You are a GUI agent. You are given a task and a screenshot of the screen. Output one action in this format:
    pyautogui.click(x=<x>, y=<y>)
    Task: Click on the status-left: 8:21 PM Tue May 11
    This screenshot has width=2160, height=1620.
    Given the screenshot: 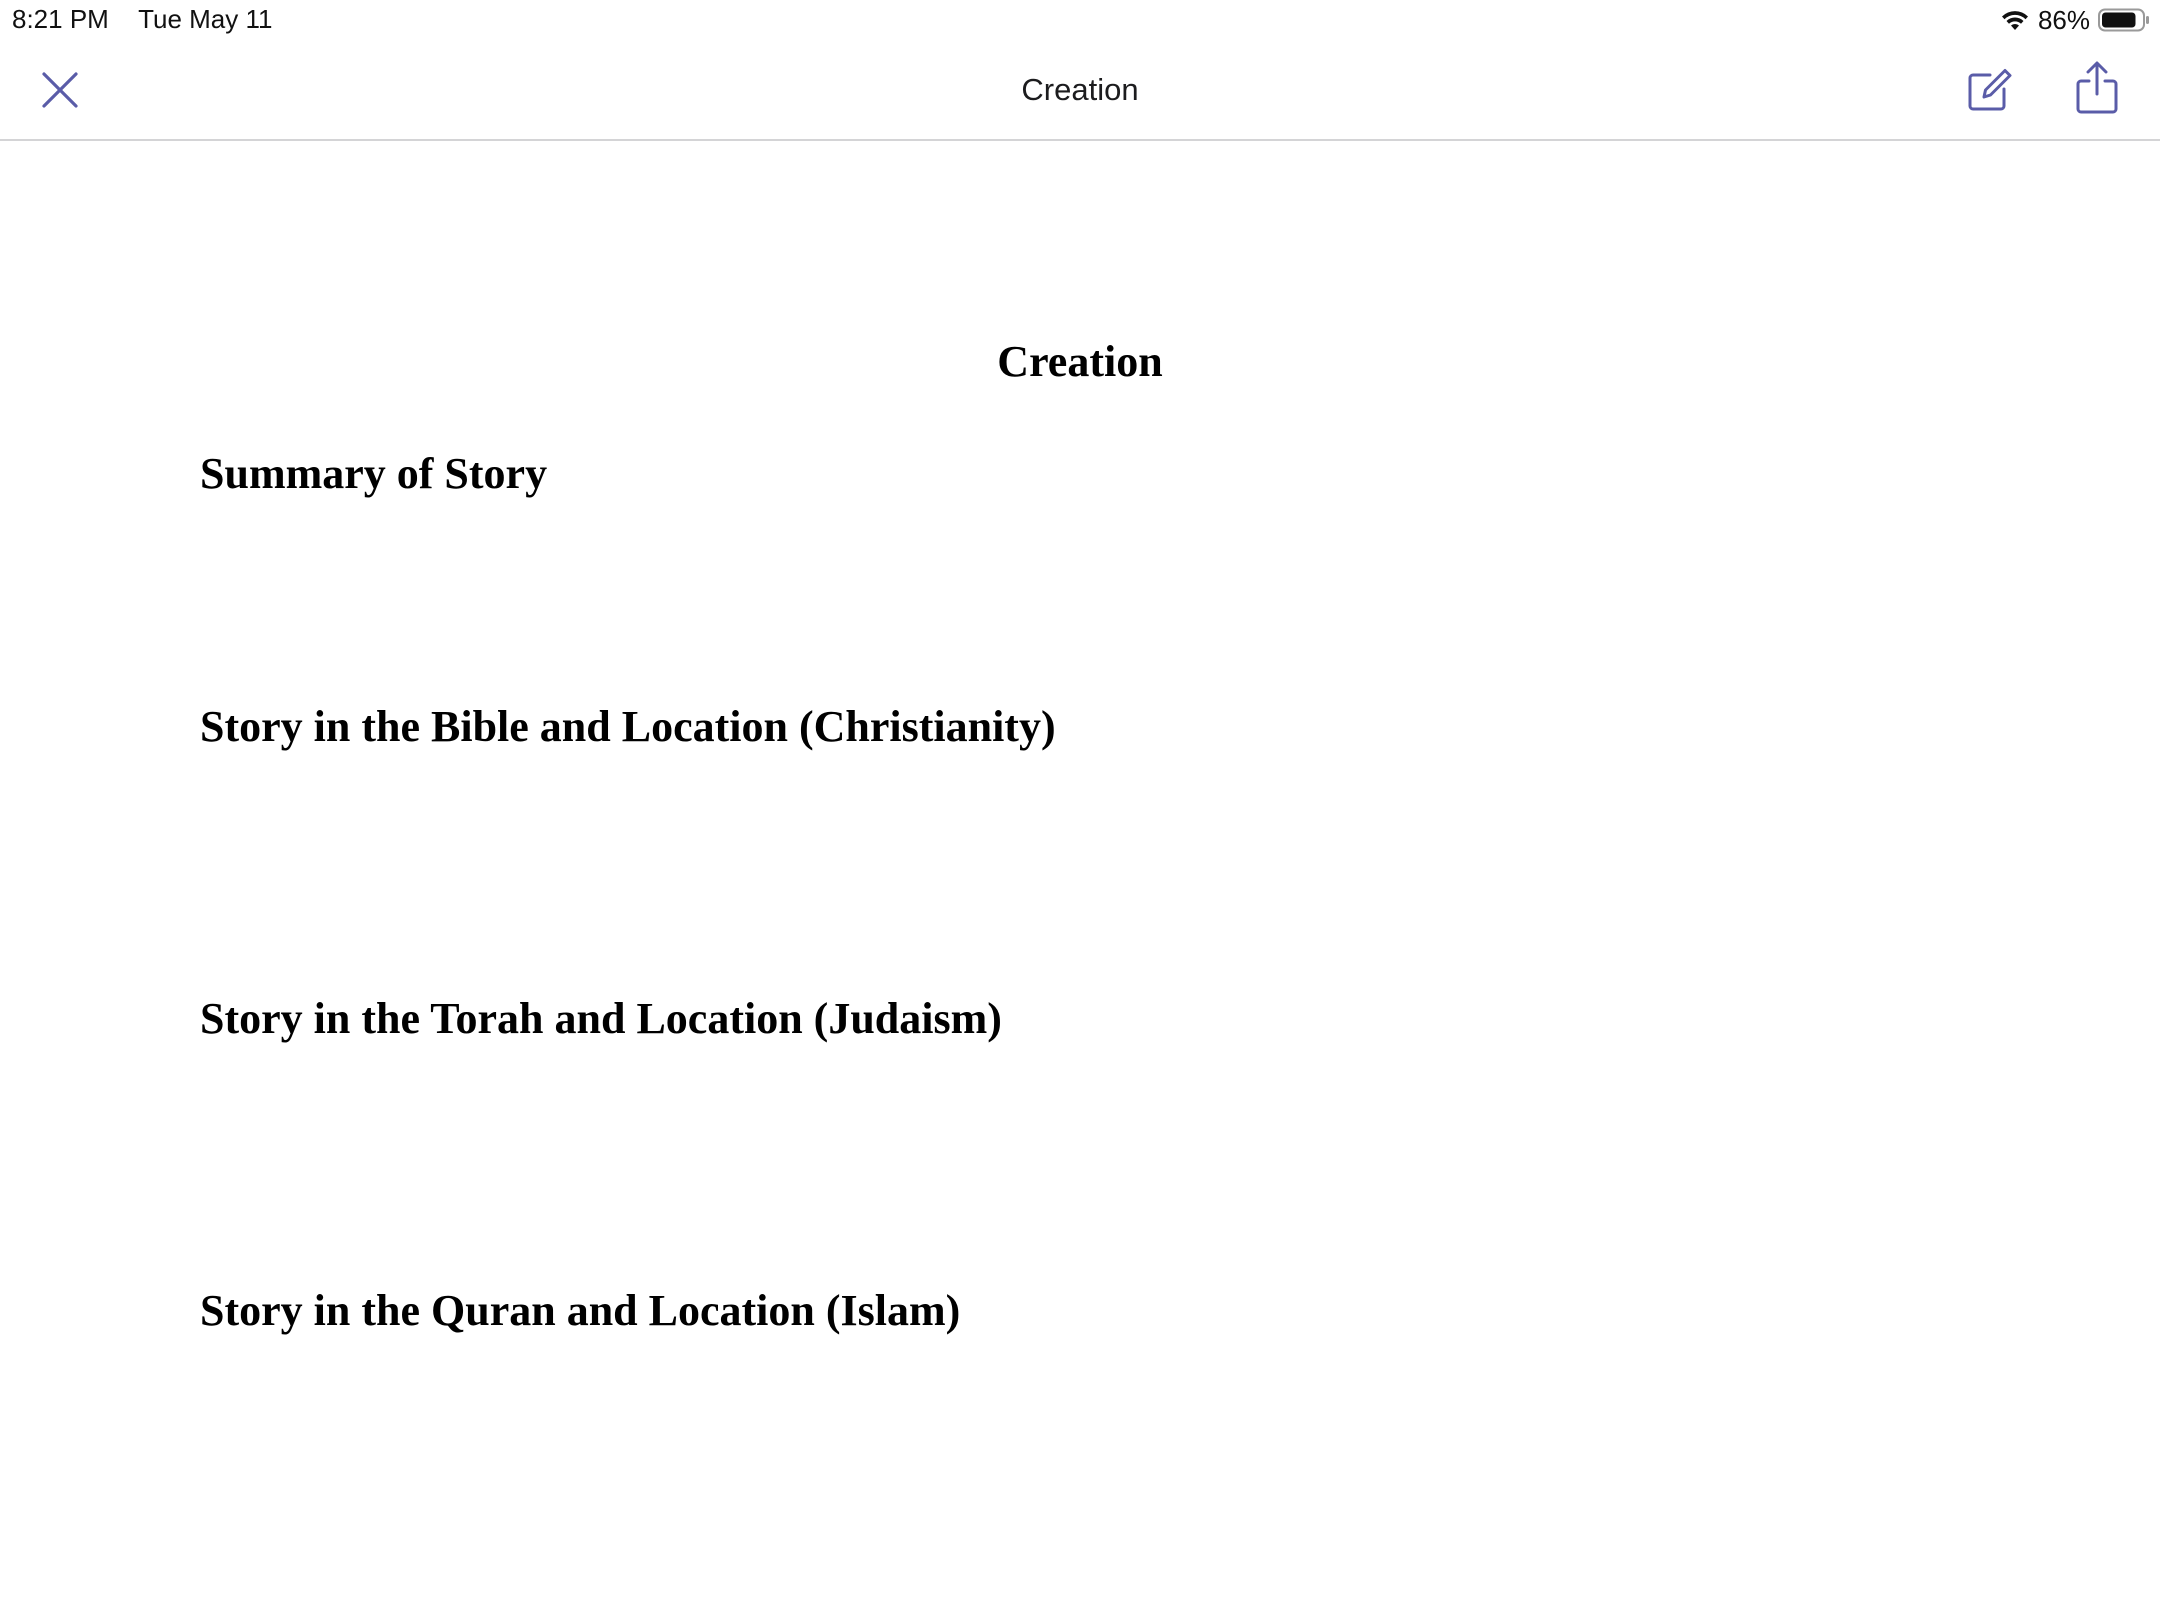 What is the action you would take?
    pyautogui.click(x=142, y=19)
    